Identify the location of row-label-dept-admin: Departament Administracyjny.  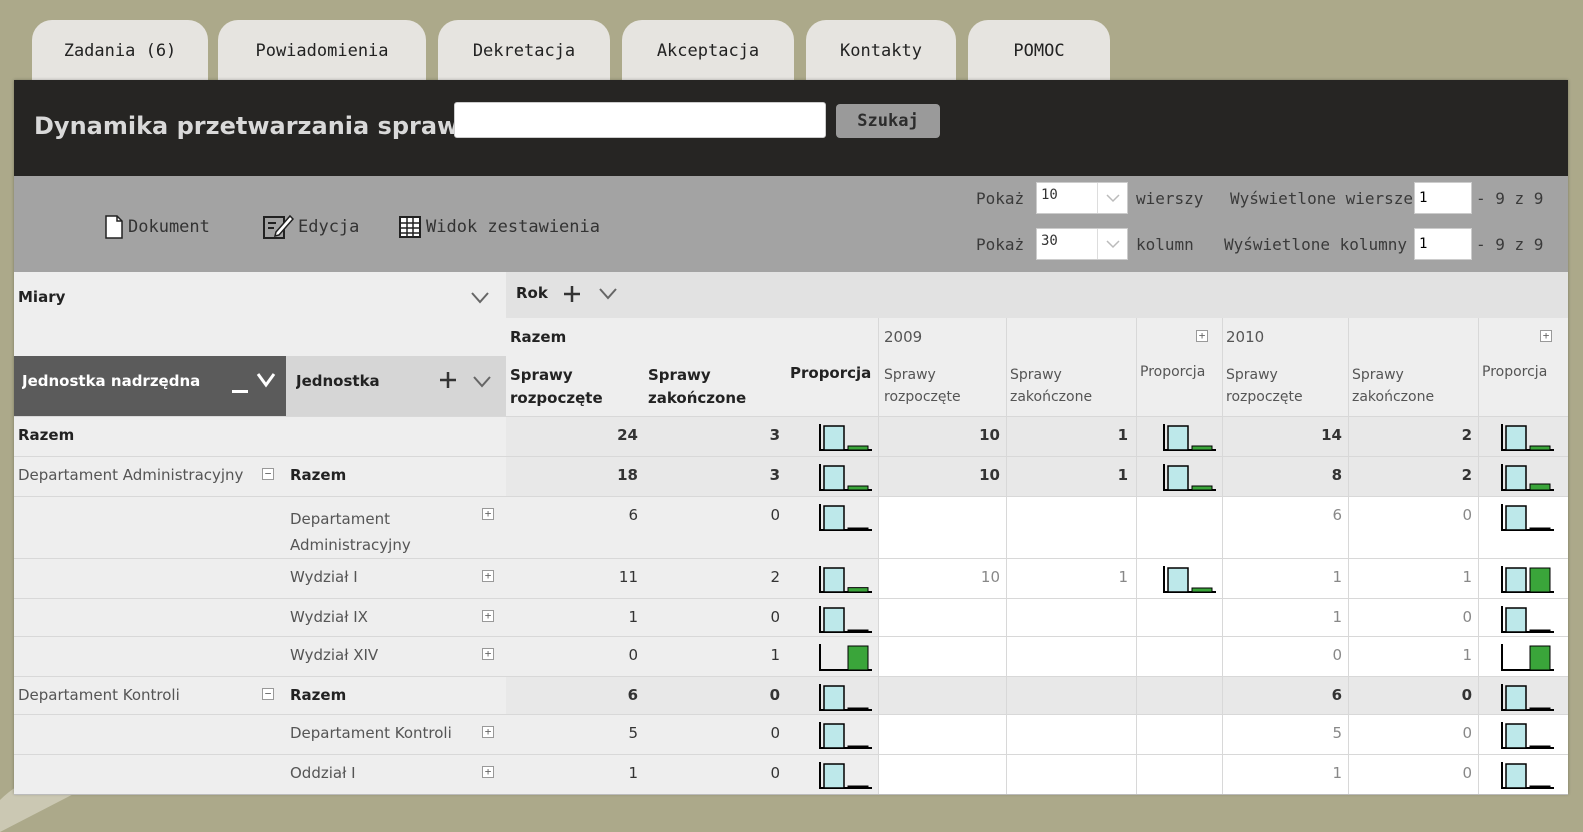
(131, 475).